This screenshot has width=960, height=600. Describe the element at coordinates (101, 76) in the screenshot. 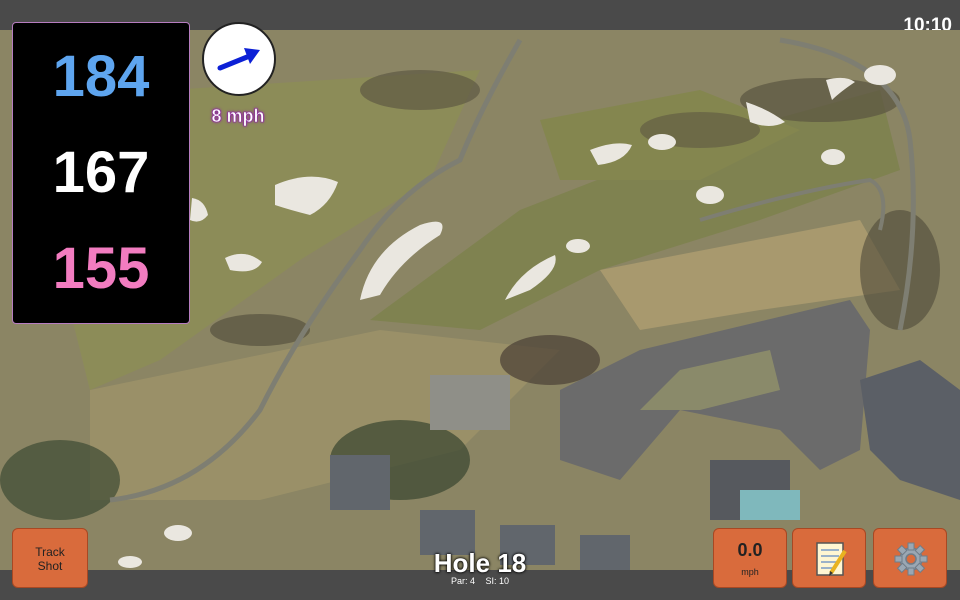

I see `back-yardage: 184` at that location.